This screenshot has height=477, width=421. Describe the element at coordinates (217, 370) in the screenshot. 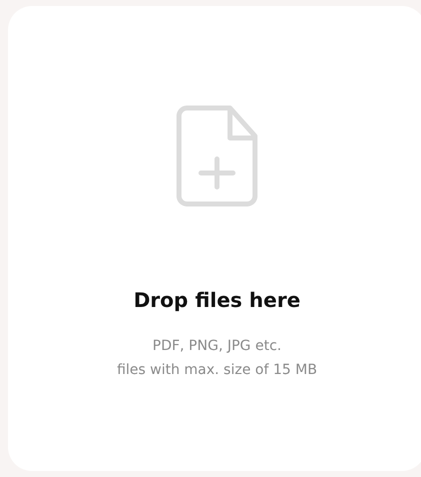

I see `file-hint-text: files with max. size of 15 MB` at that location.